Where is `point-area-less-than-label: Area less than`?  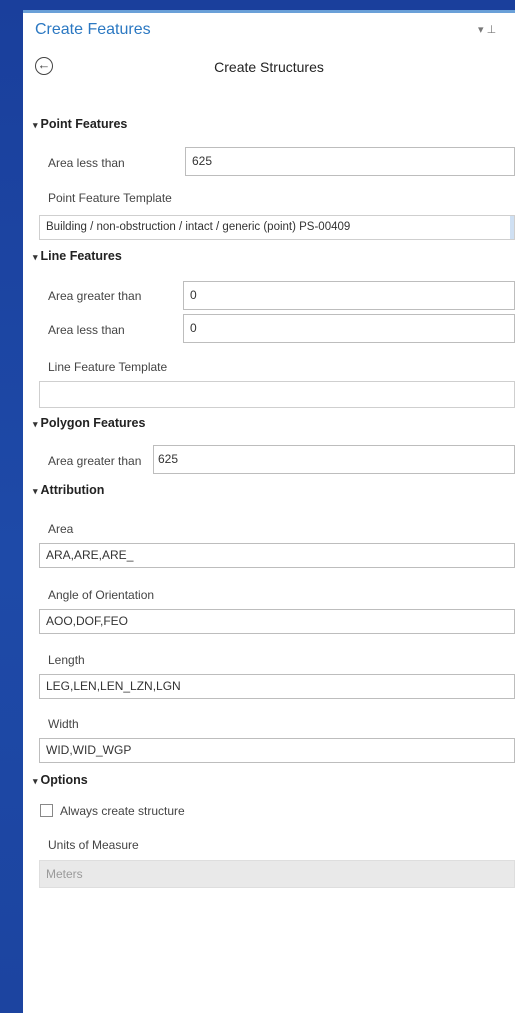 point-area-less-than-label: Area less than is located at coordinates (86, 163).